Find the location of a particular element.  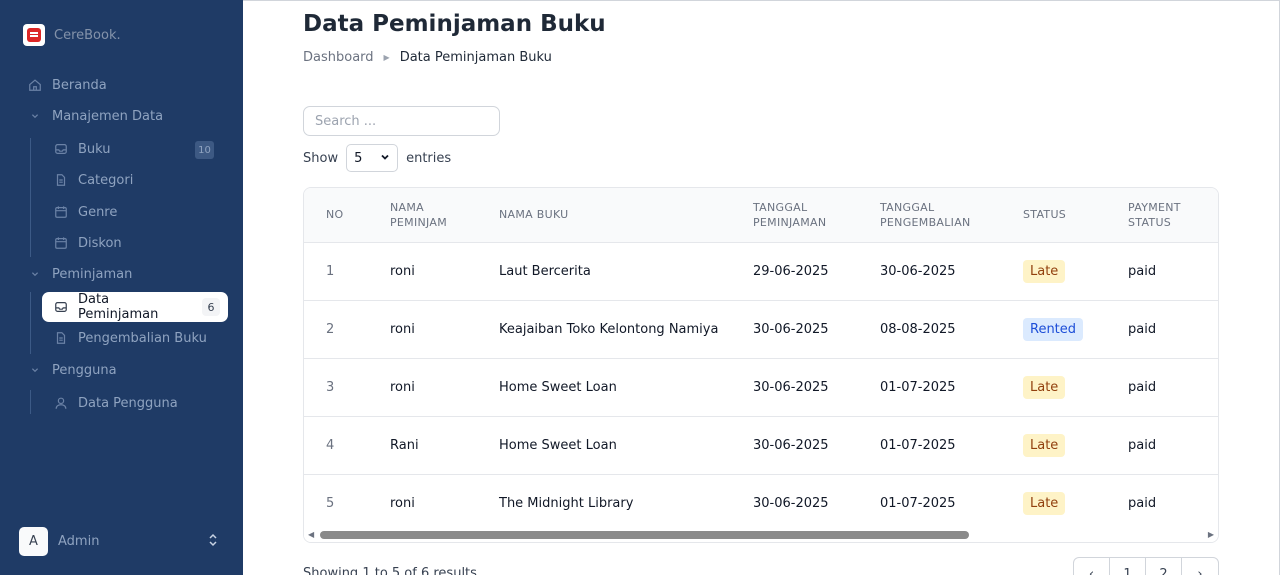

scroll-right-icon: ▶ is located at coordinates (1211, 534).